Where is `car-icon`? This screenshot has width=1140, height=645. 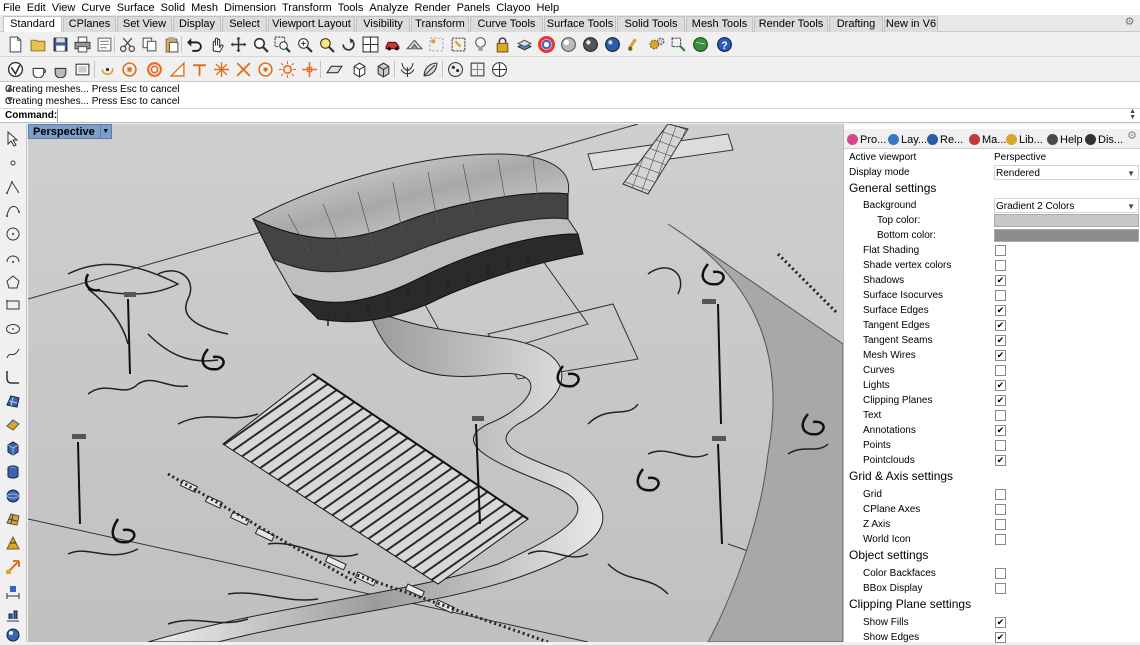
car-icon is located at coordinates (392, 44).